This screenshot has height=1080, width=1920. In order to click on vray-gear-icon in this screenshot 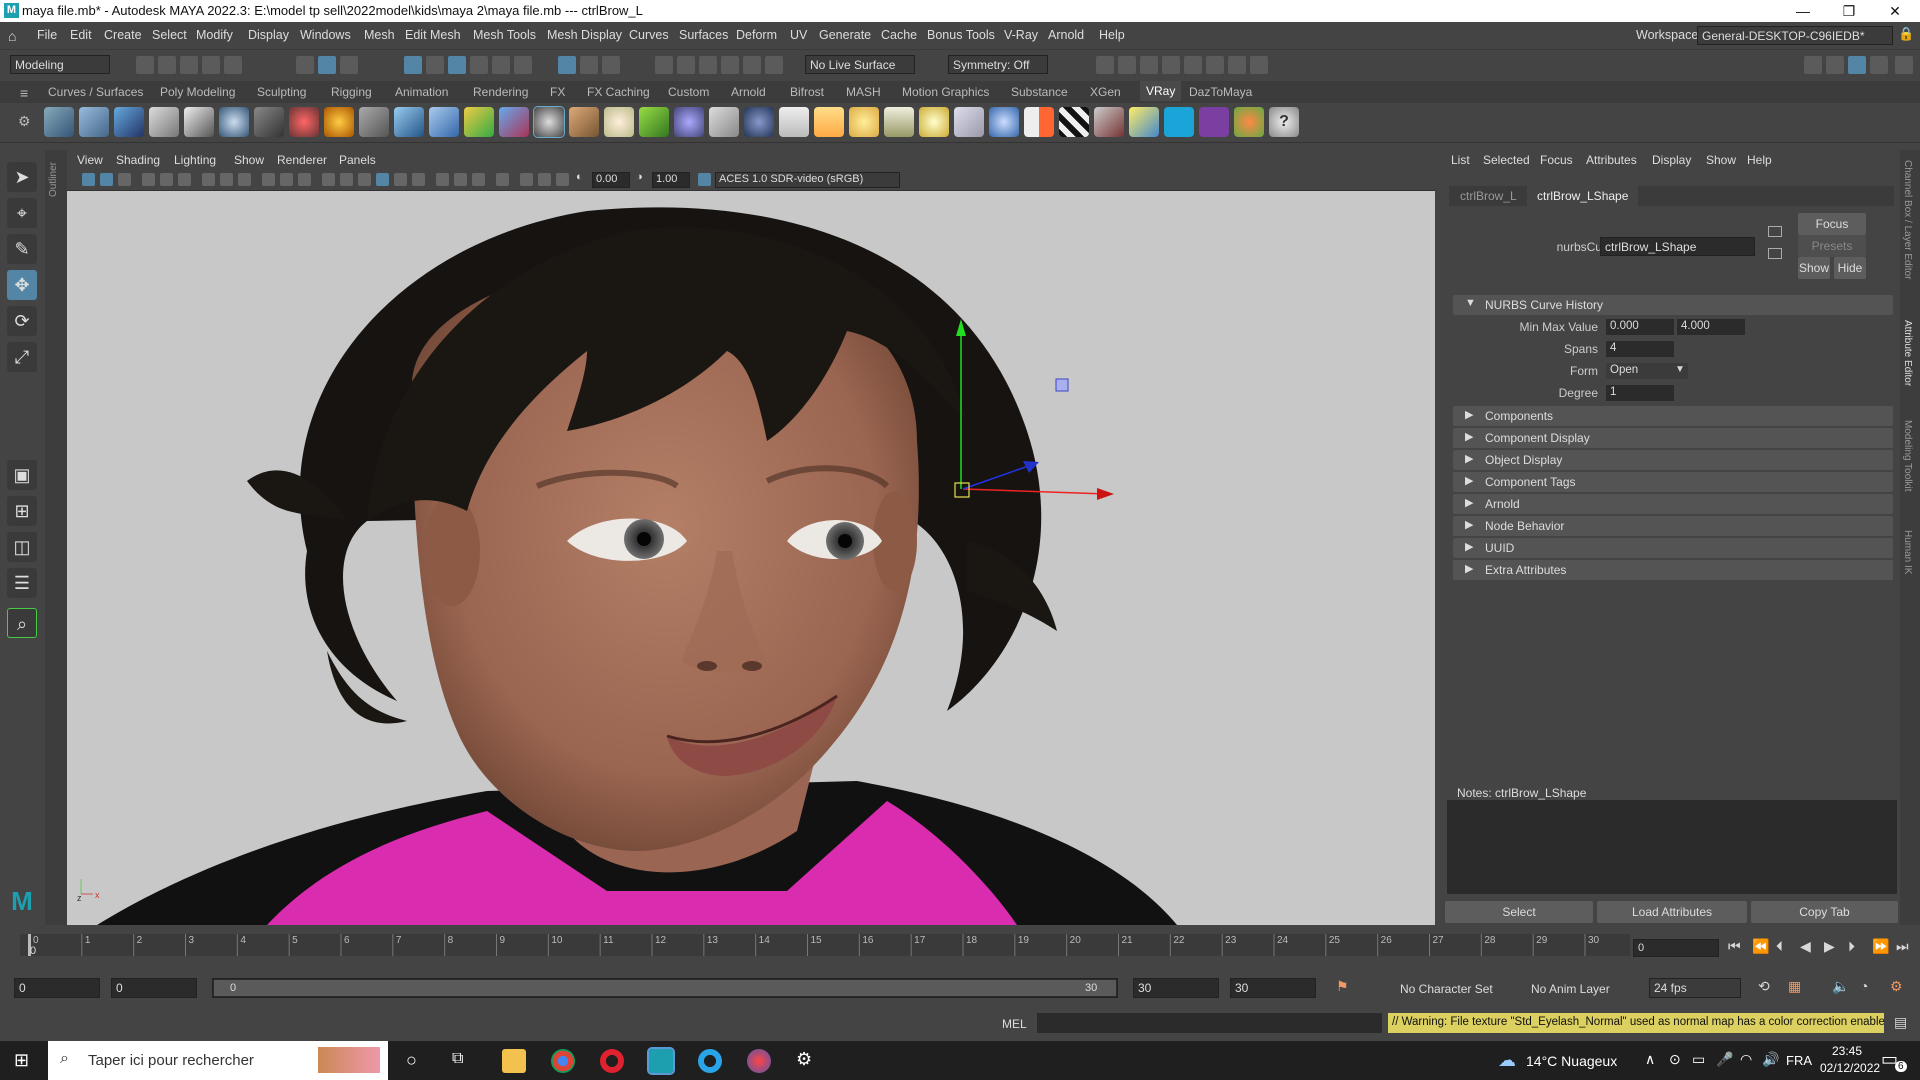, I will do `click(689, 122)`.